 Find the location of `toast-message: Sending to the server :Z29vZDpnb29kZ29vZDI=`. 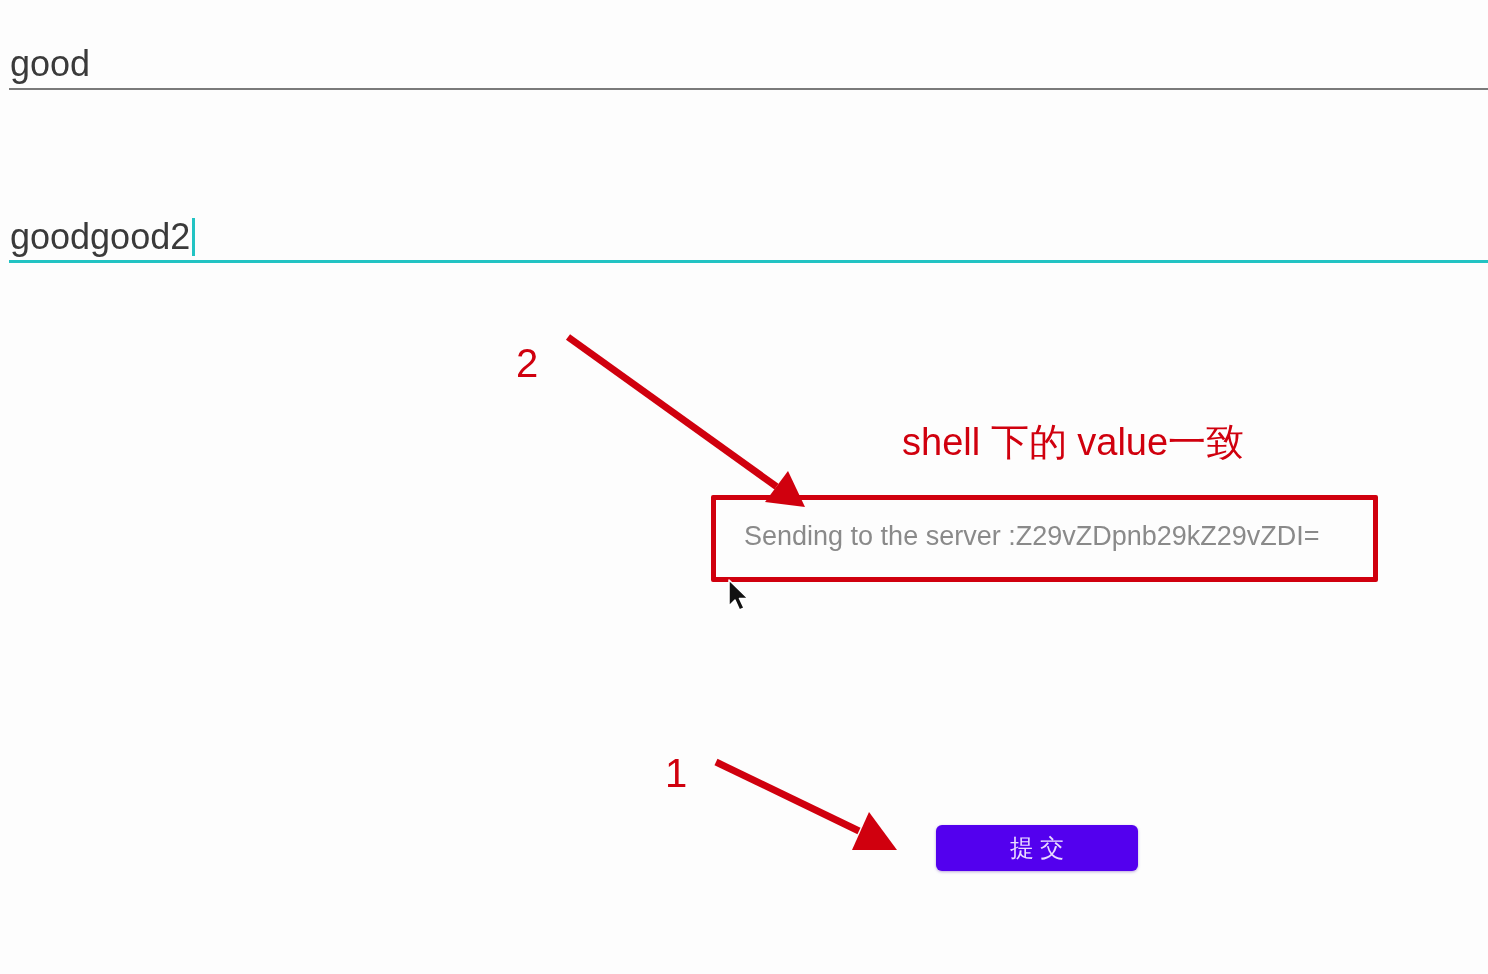

toast-message: Sending to the server :Z29vZDpnb29kZ29vZDI= is located at coordinates (1032, 536).